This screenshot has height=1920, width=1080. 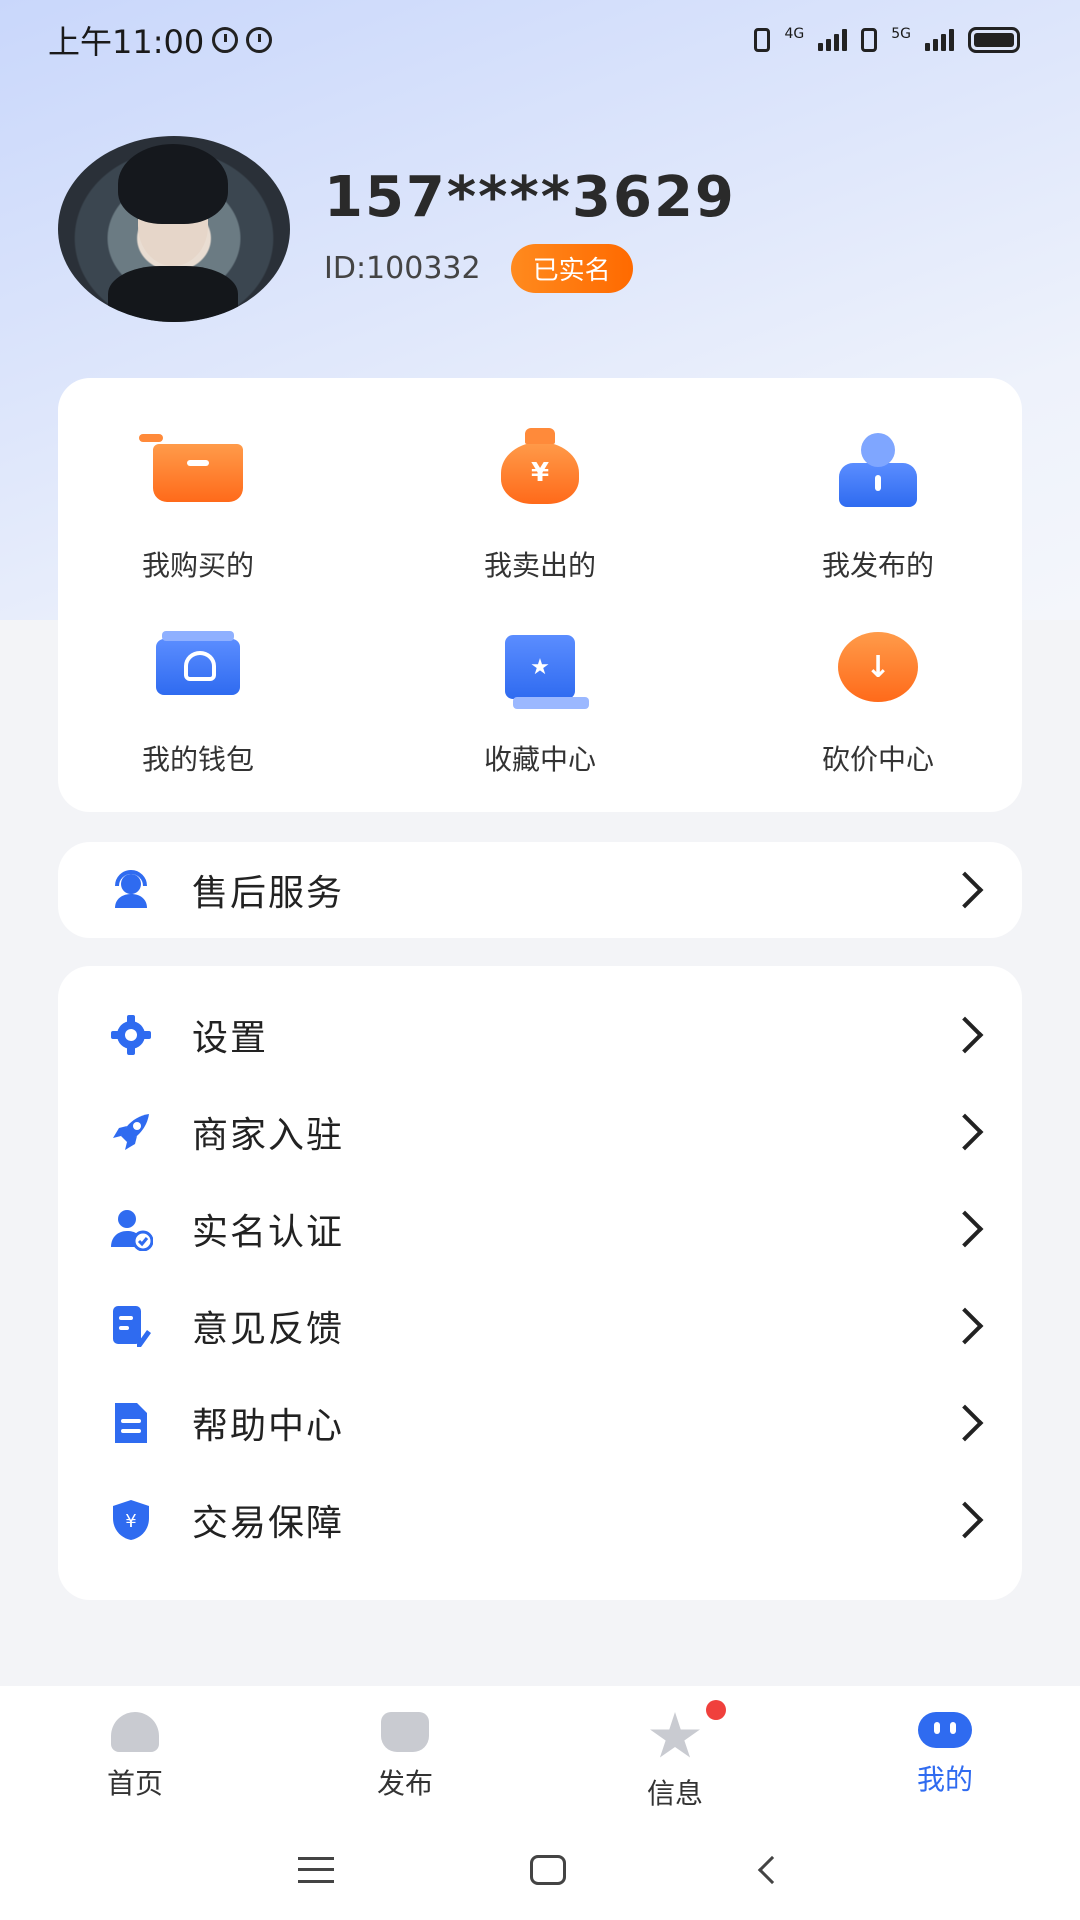 I want to click on menu-row-label: 意见反馈, so click(x=268, y=1329).